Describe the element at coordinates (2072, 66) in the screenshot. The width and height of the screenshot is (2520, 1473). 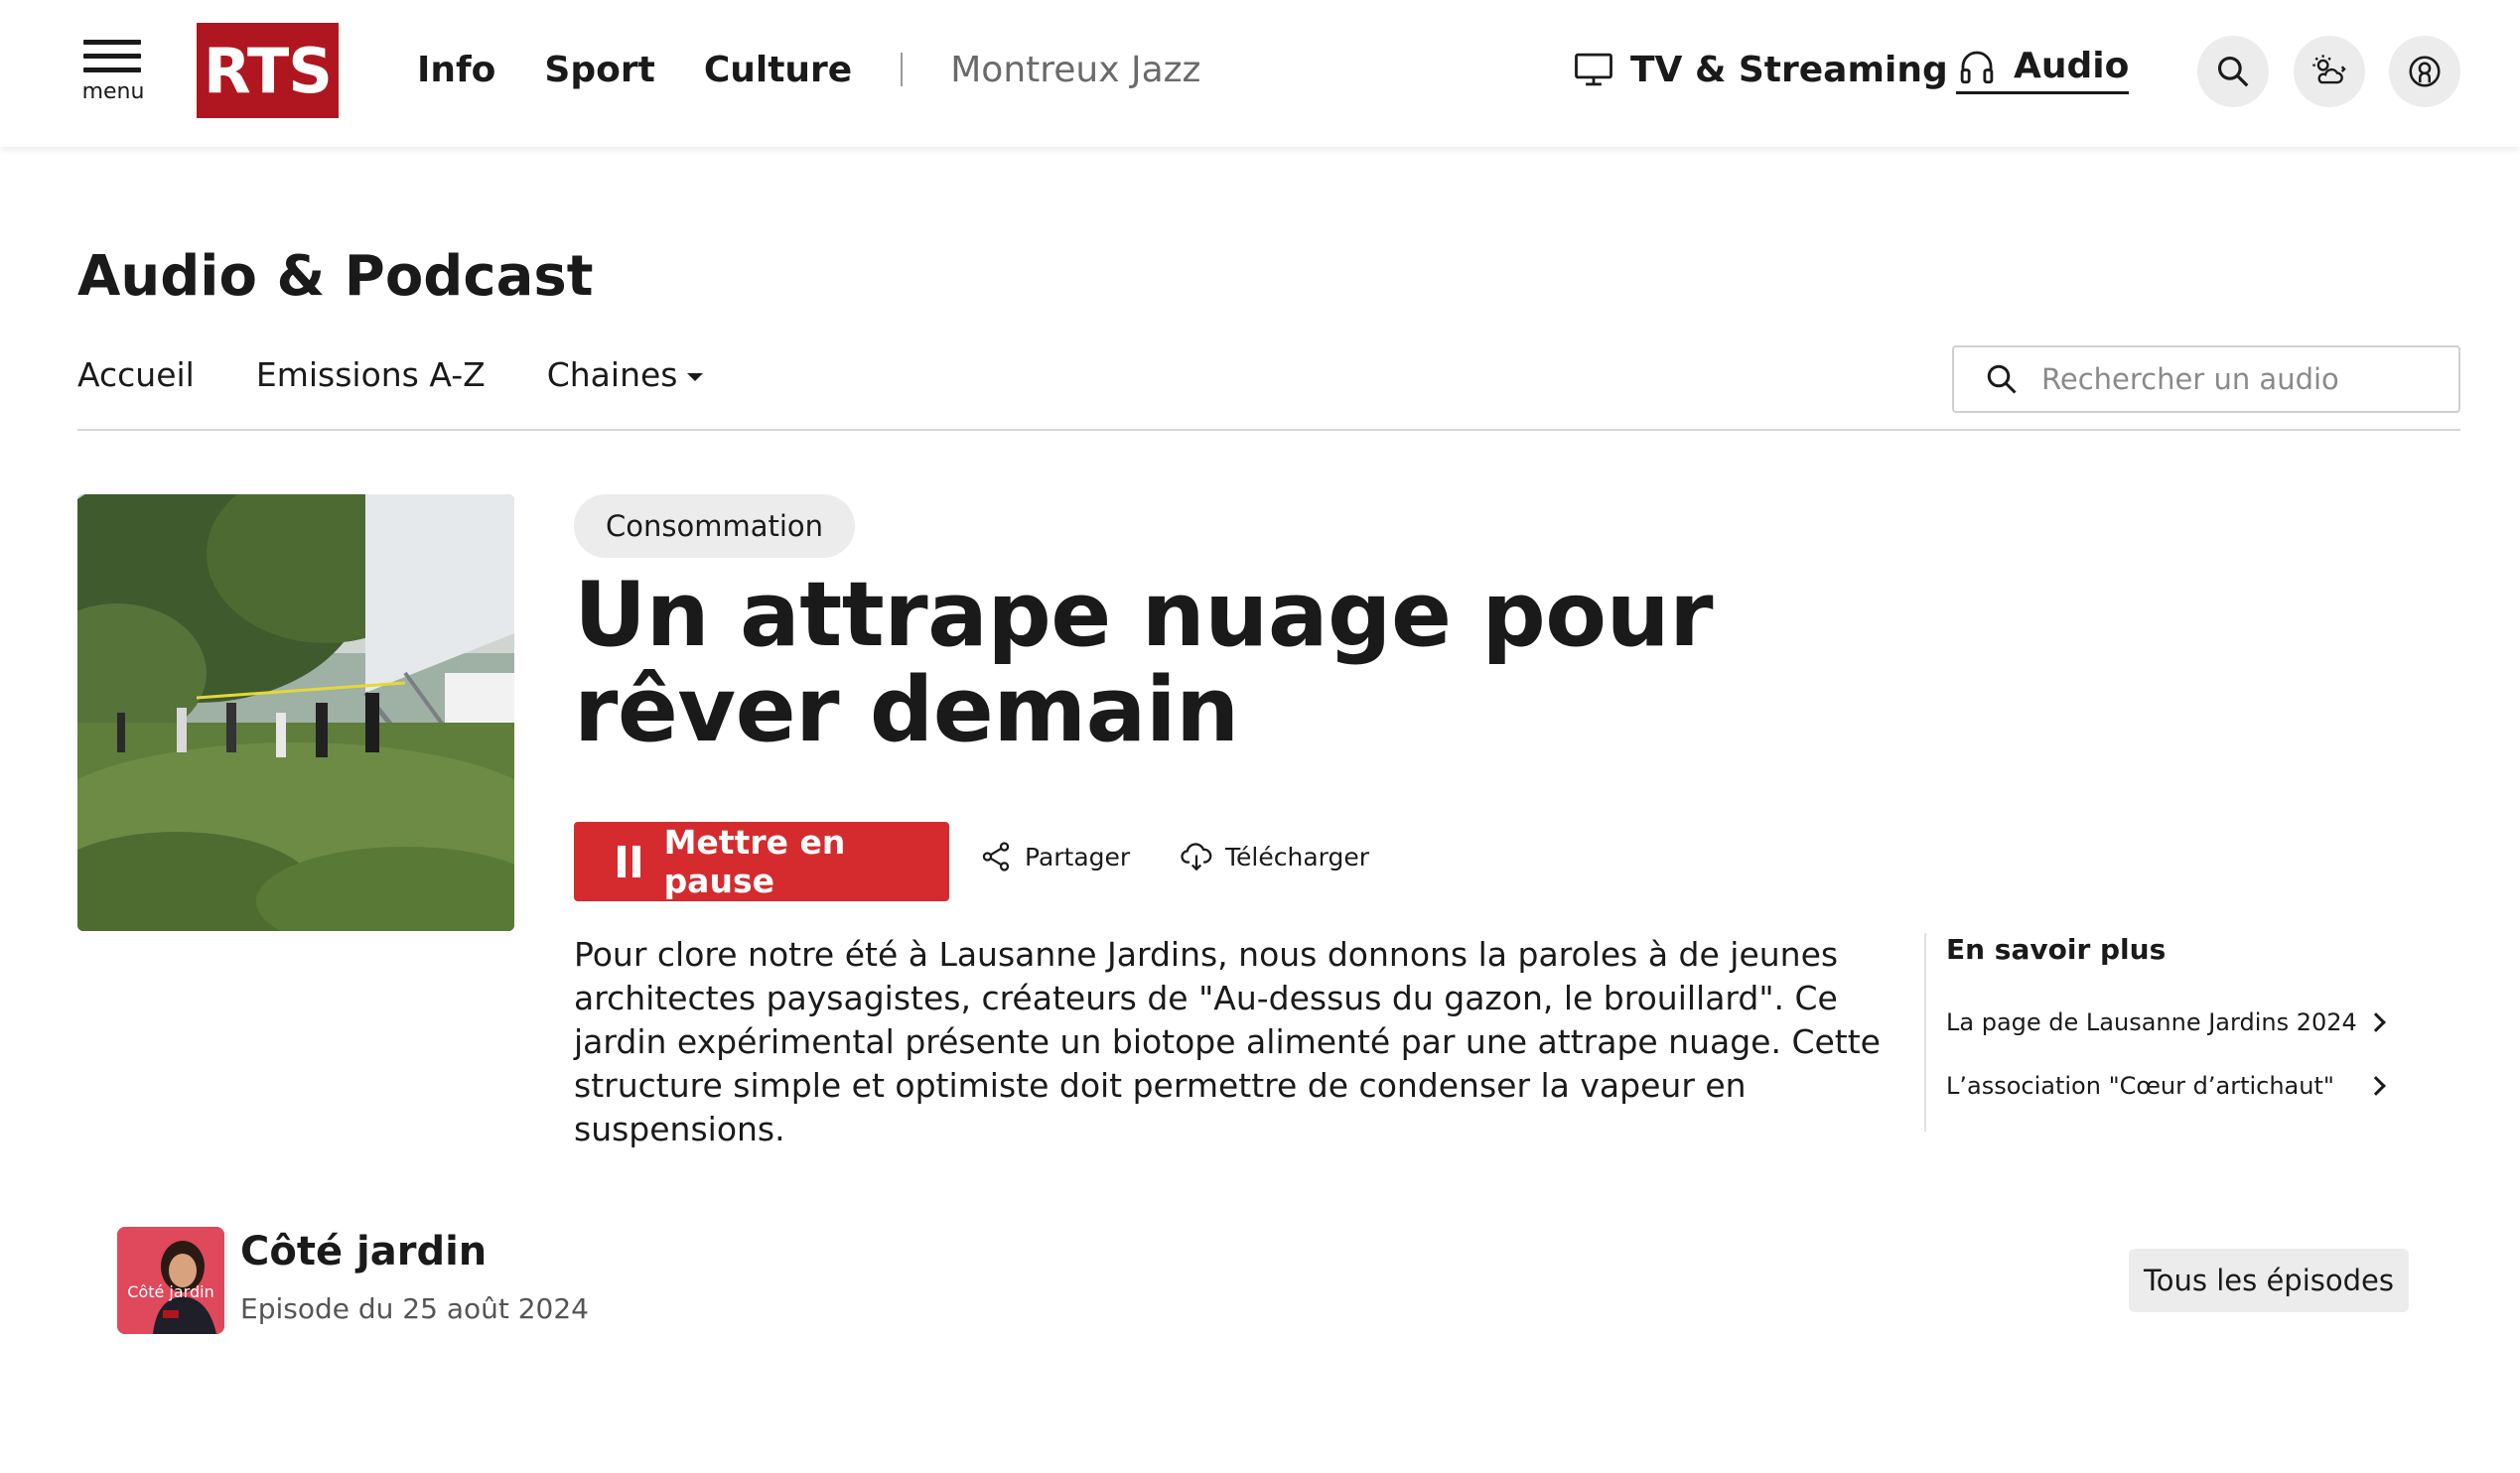
I see `audio-label: Audio` at that location.